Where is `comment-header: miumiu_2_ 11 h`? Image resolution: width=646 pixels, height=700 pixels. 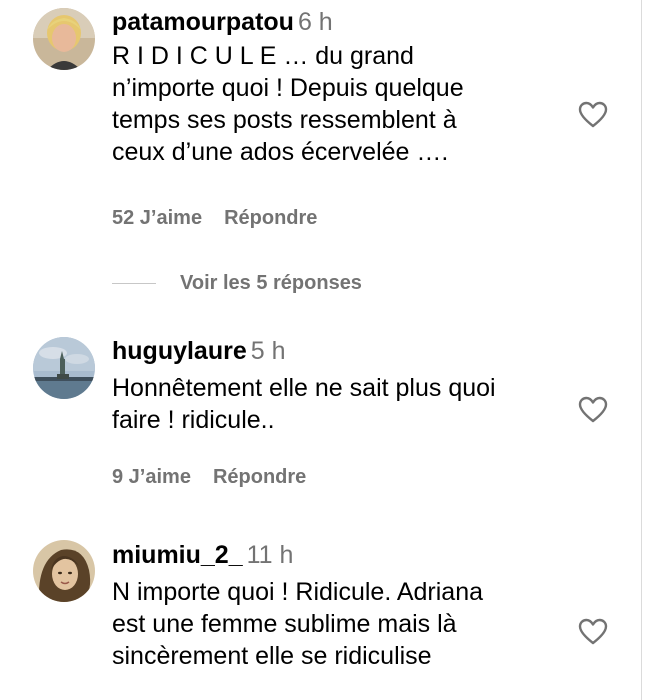 comment-header: miumiu_2_ 11 h is located at coordinates (332, 555).